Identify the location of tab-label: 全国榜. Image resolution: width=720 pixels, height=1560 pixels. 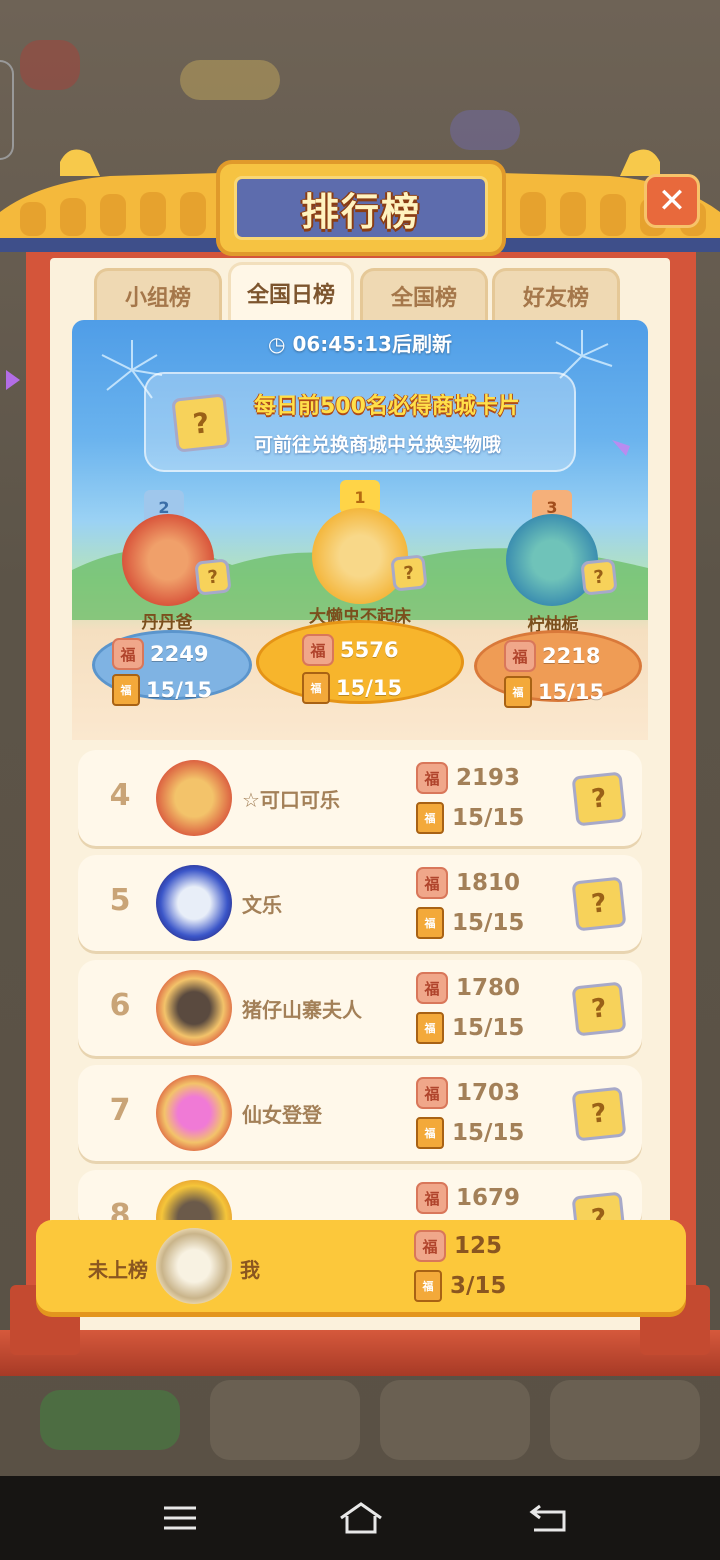
(423, 298).